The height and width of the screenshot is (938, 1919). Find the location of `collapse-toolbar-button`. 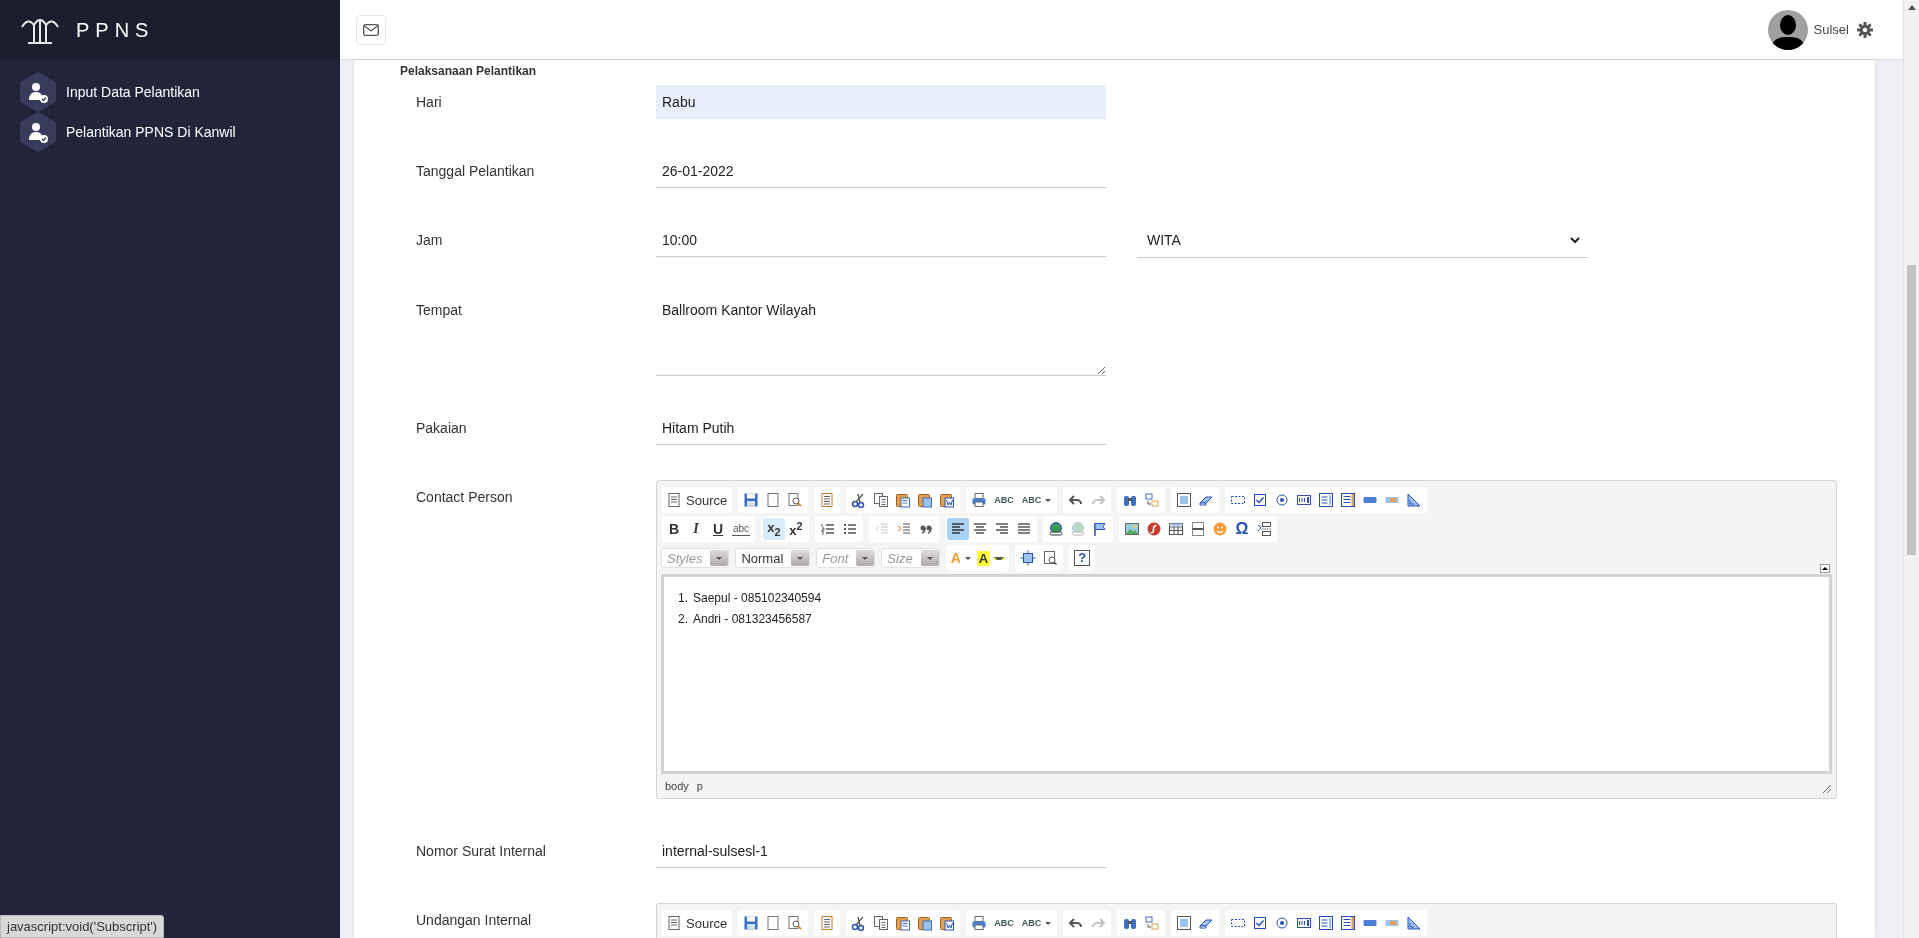

collapse-toolbar-button is located at coordinates (1825, 568).